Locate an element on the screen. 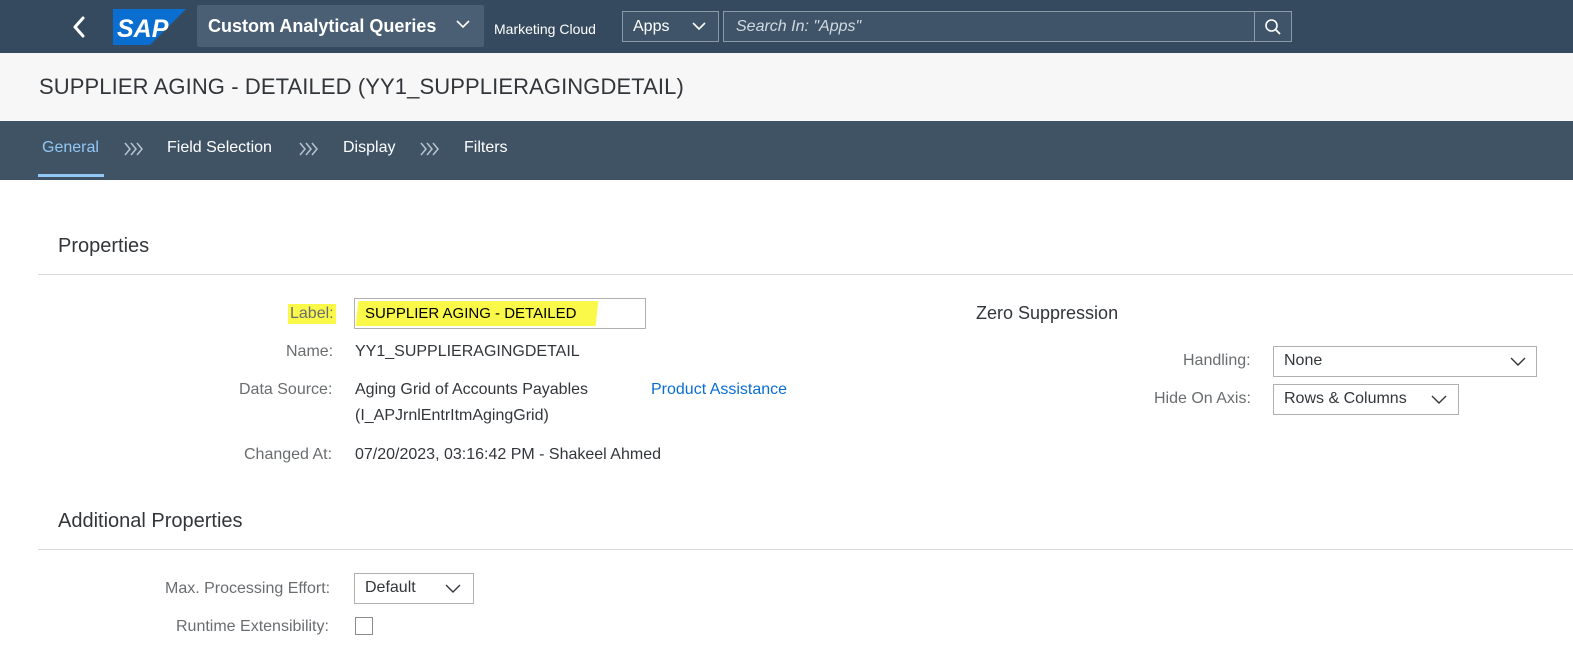 The image size is (1573, 652). max-processing-effort-value: Default is located at coordinates (390, 587).